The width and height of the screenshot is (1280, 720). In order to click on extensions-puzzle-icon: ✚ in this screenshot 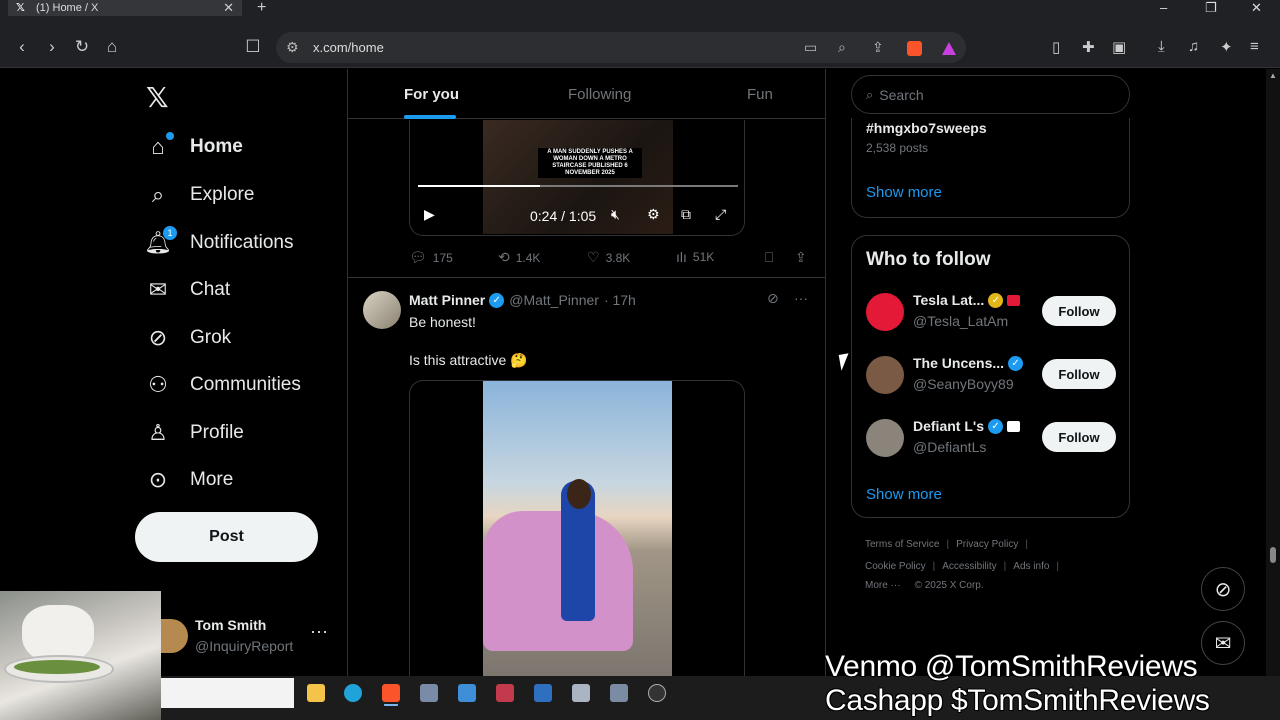, I will do `click(1088, 47)`.